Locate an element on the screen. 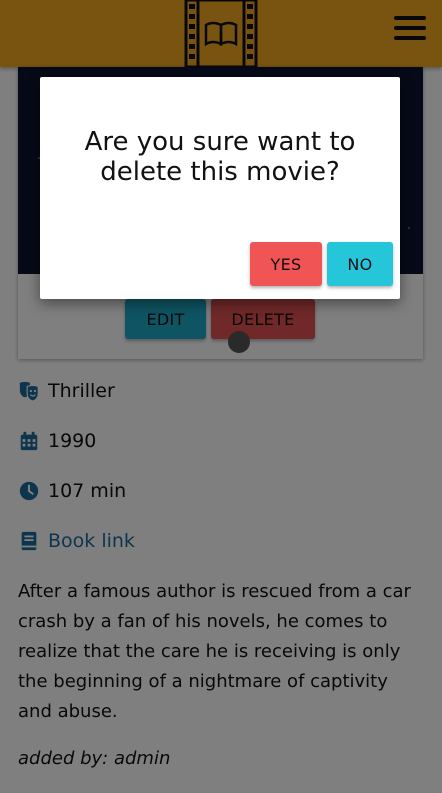 The image size is (442, 793). yes-button: YES is located at coordinates (286, 264).